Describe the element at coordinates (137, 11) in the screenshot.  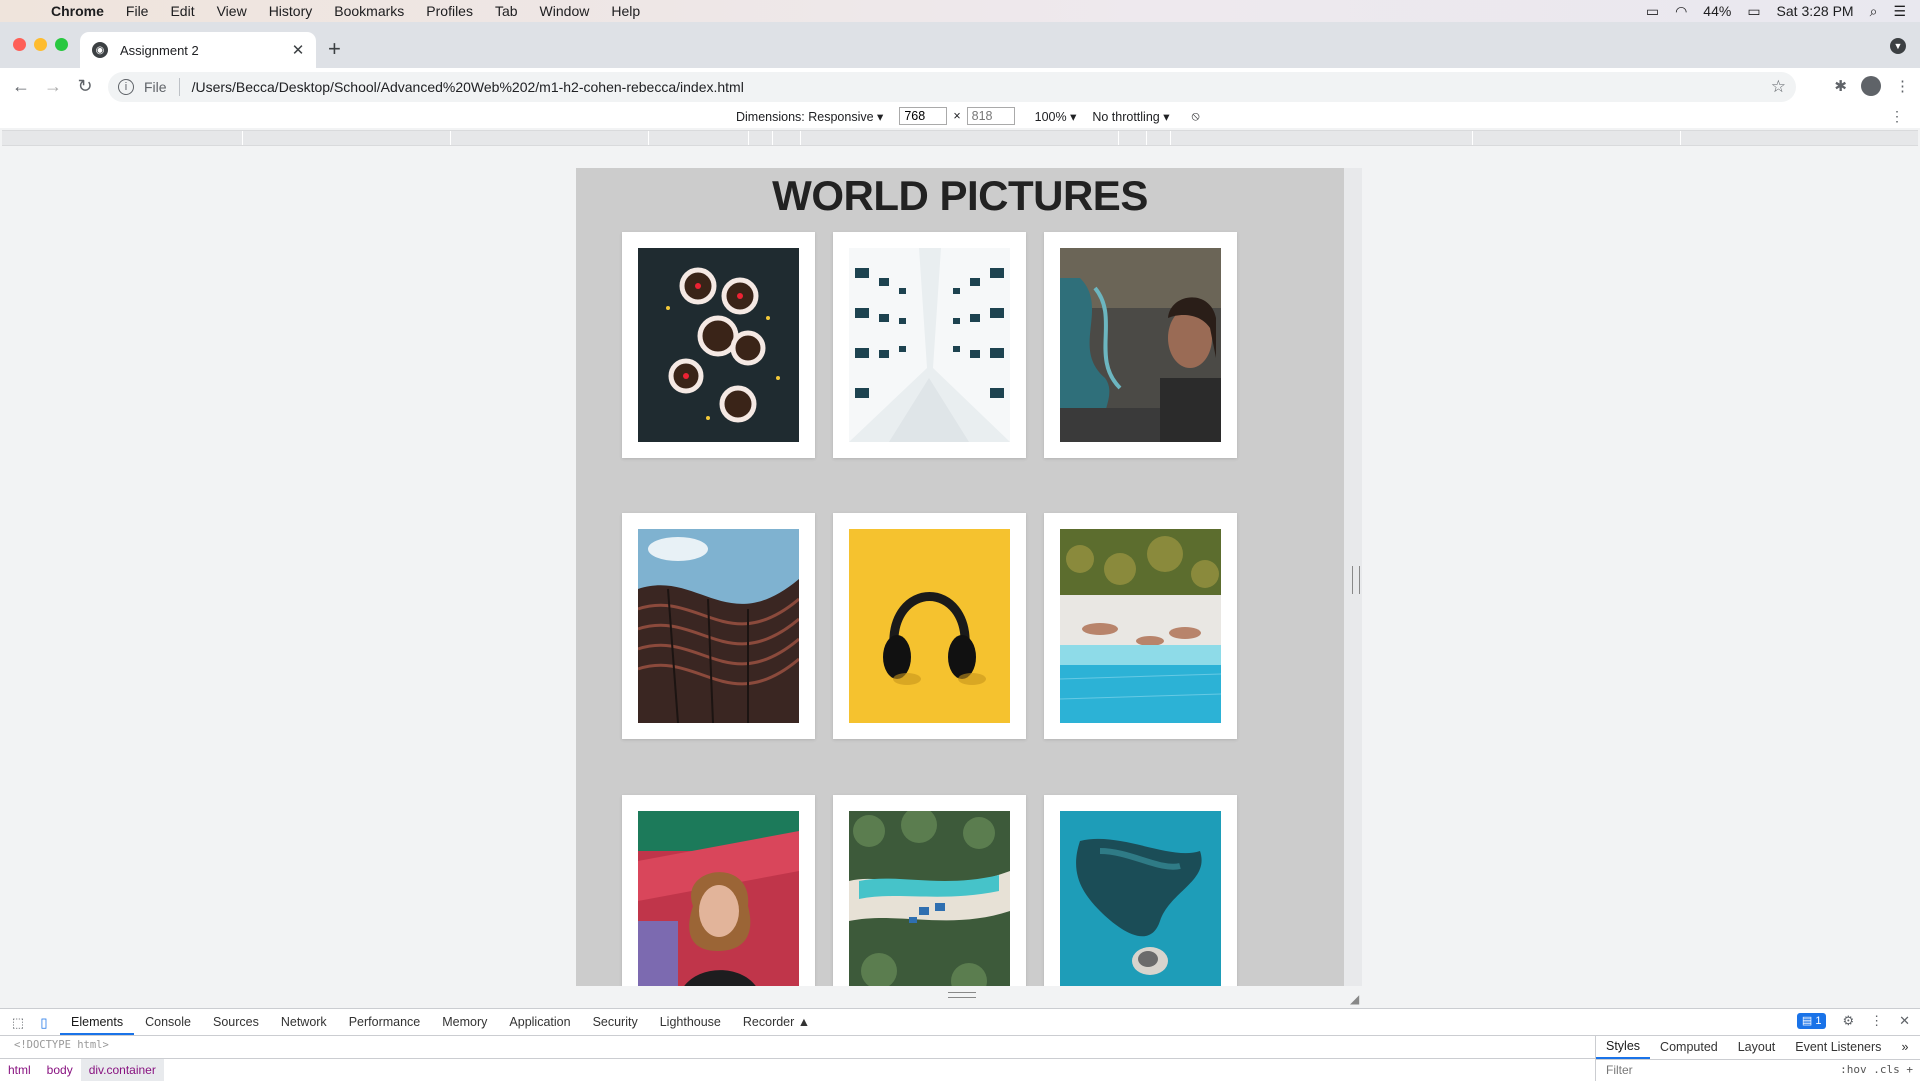
I see `menu-file: File` at that location.